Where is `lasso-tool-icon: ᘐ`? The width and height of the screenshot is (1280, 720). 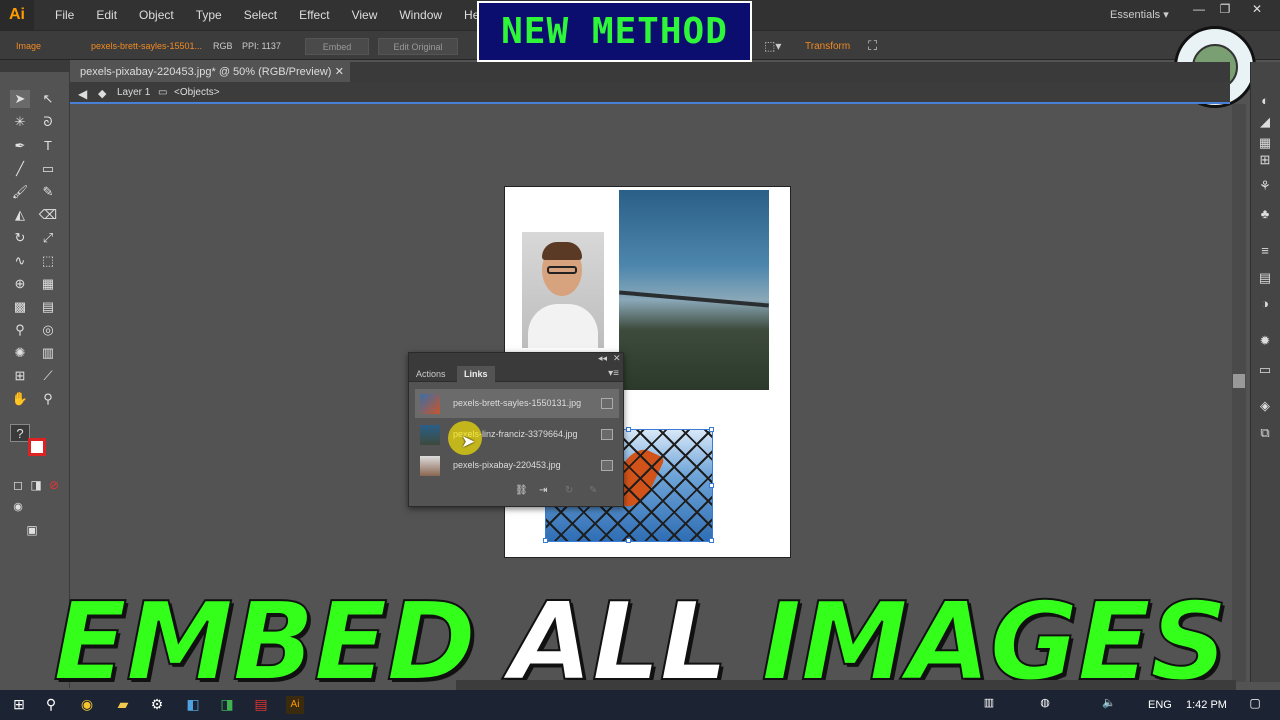 lasso-tool-icon: ᘐ is located at coordinates (48, 122).